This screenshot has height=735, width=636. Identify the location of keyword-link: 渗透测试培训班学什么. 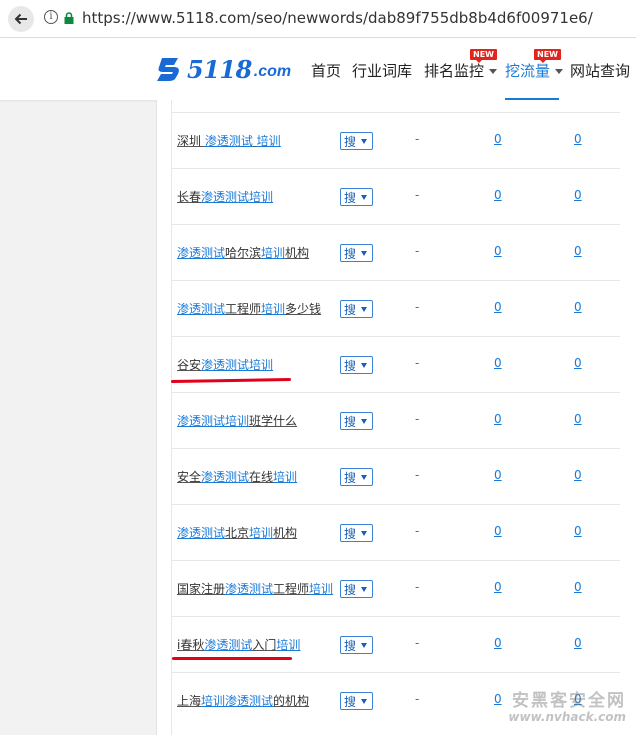
(237, 420).